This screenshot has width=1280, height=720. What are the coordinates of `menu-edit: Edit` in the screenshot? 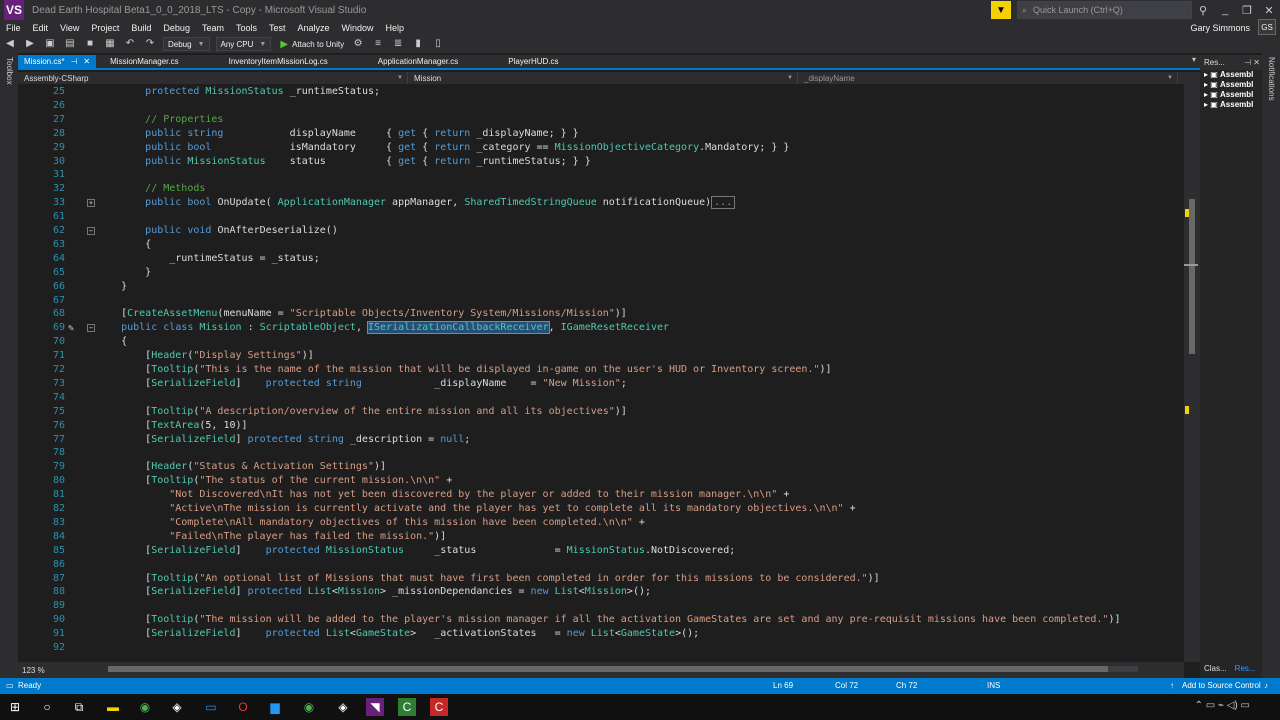 It's located at (41, 28).